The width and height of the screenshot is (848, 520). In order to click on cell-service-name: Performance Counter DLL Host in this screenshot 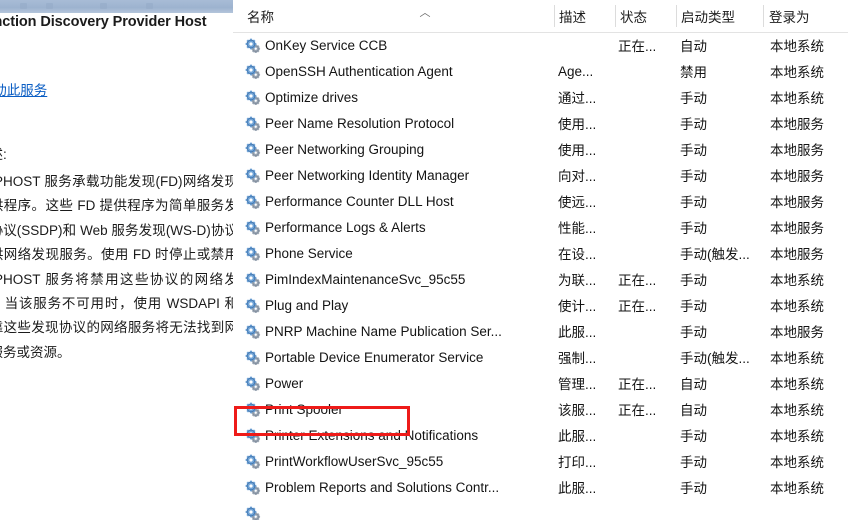, I will do `click(359, 201)`.